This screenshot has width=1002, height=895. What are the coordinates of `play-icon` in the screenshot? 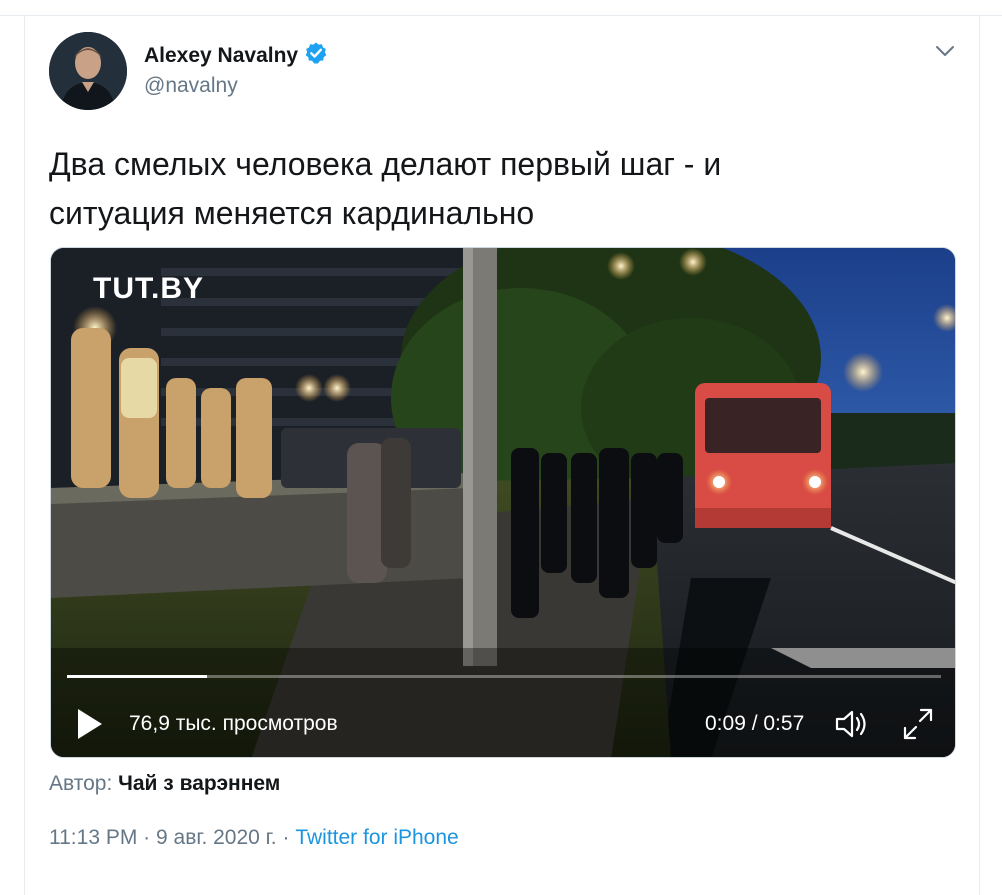 It's located at (90, 724).